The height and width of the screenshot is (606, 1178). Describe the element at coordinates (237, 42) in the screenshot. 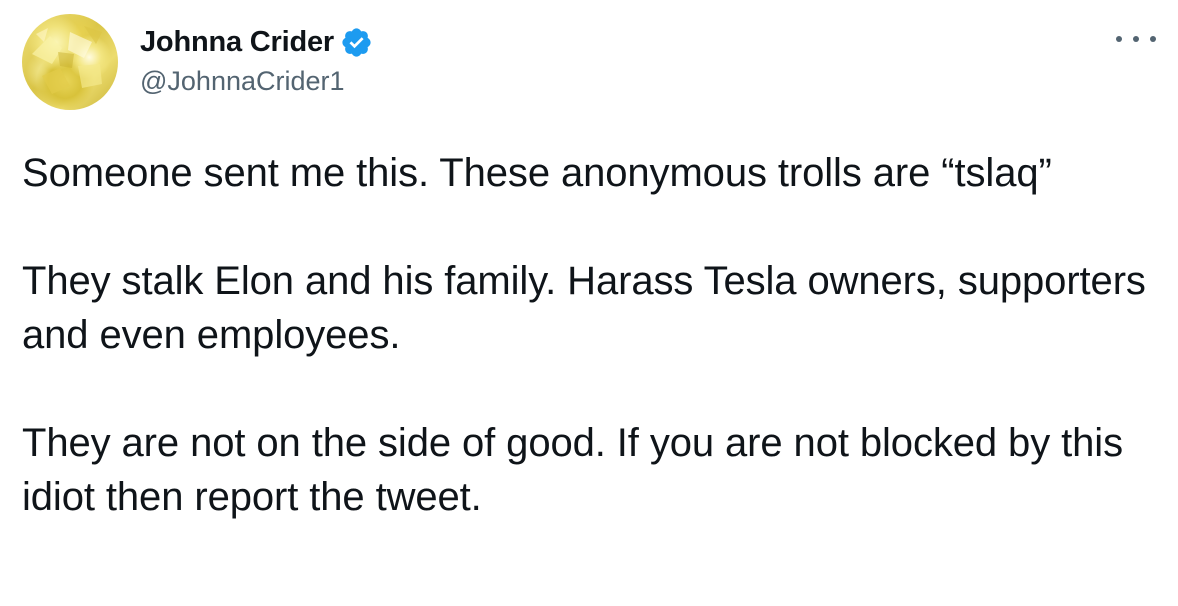

I see `author-display-name: Johnna Crider` at that location.